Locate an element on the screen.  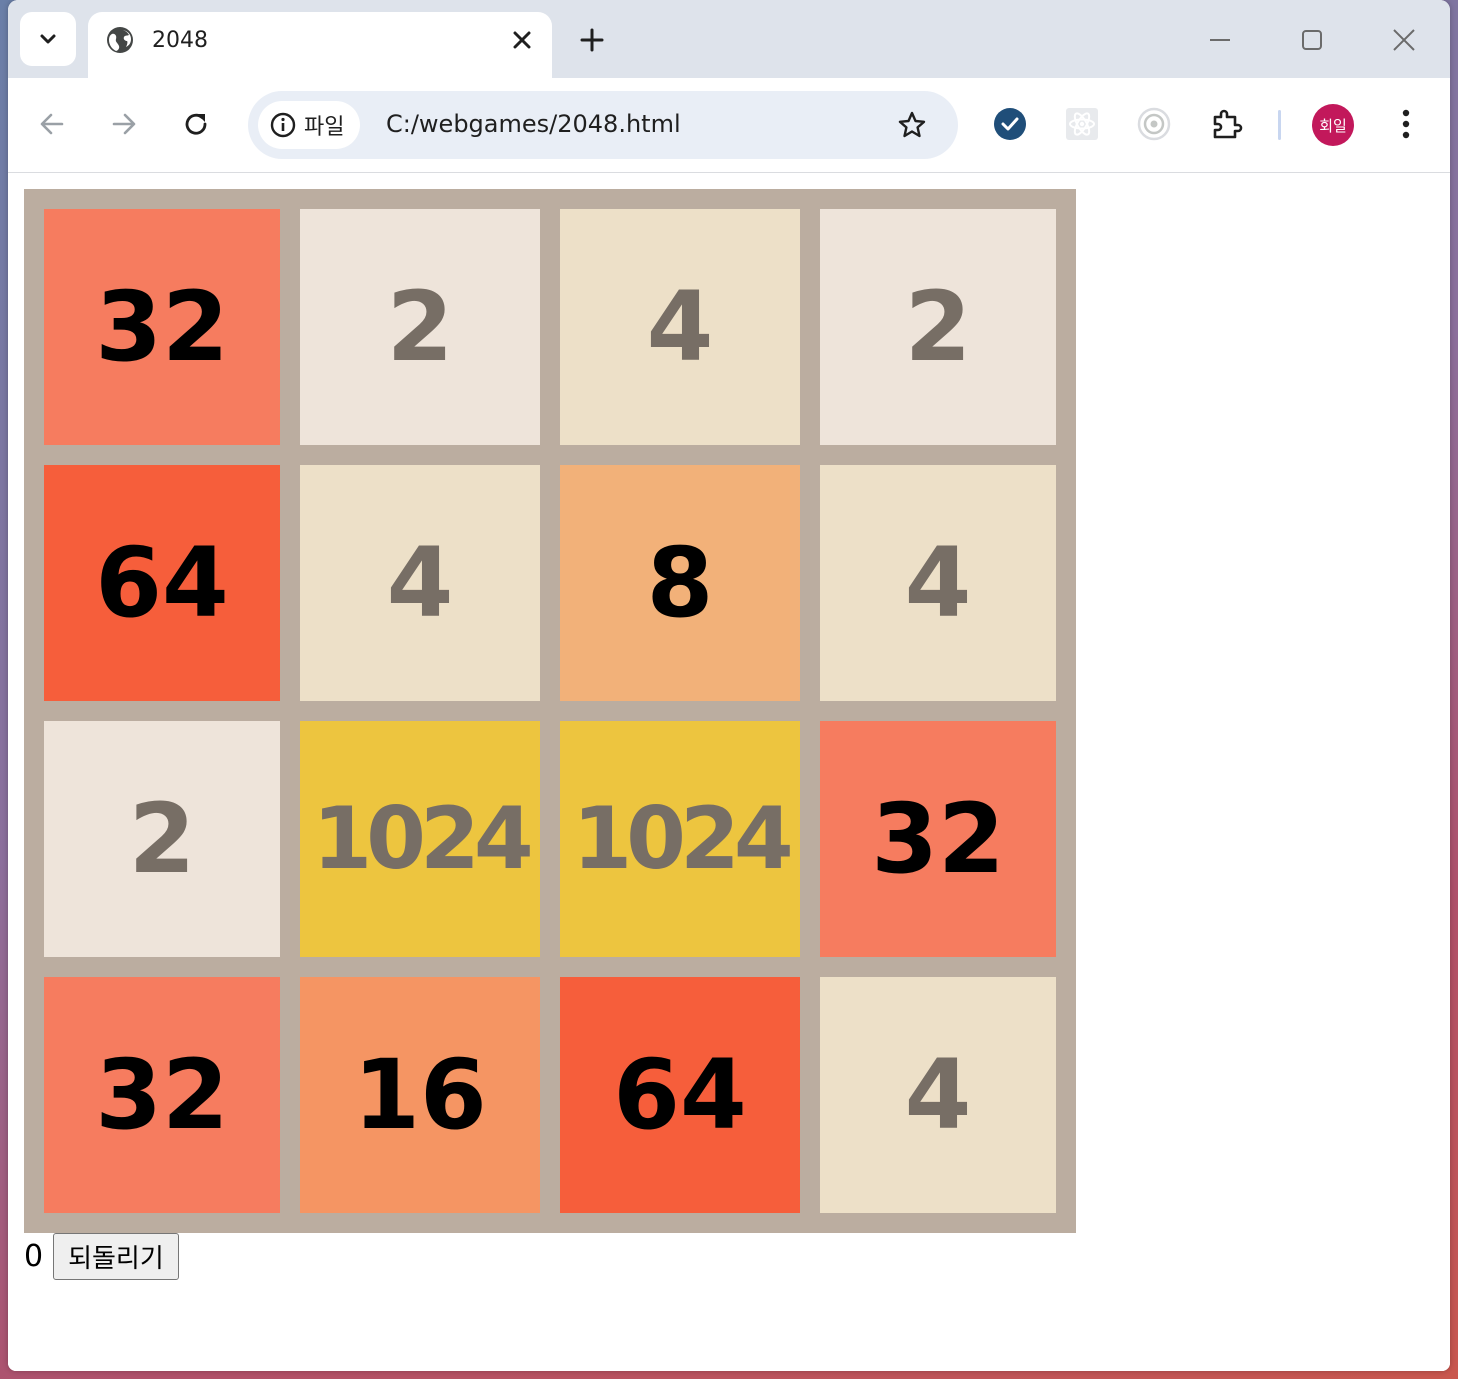
tab-search-button is located at coordinates (48, 39).